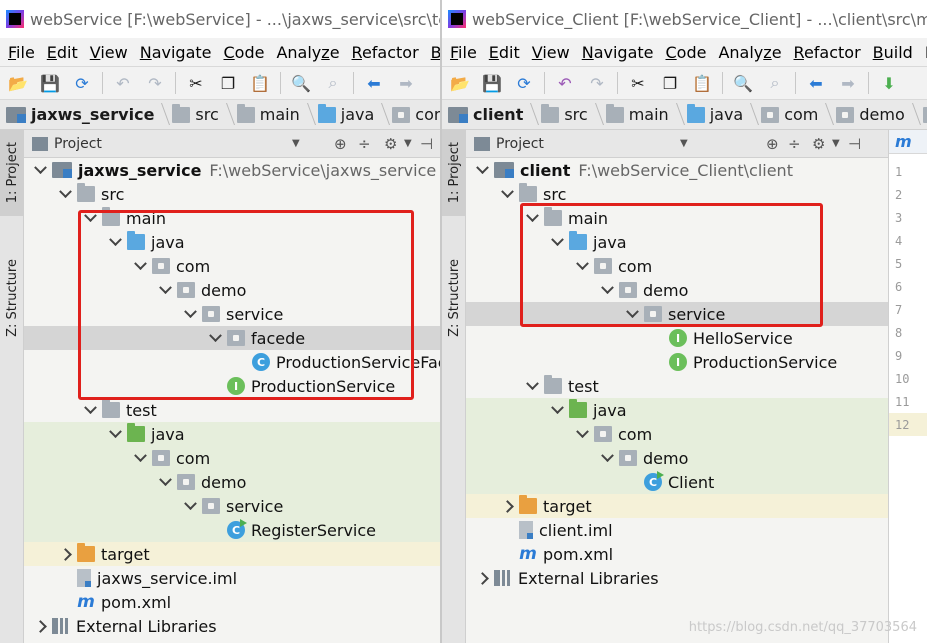 This screenshot has height=643, width=927. Describe the element at coordinates (232, 362) in the screenshot. I see `tree-node: C ProductionServiceFacade` at that location.